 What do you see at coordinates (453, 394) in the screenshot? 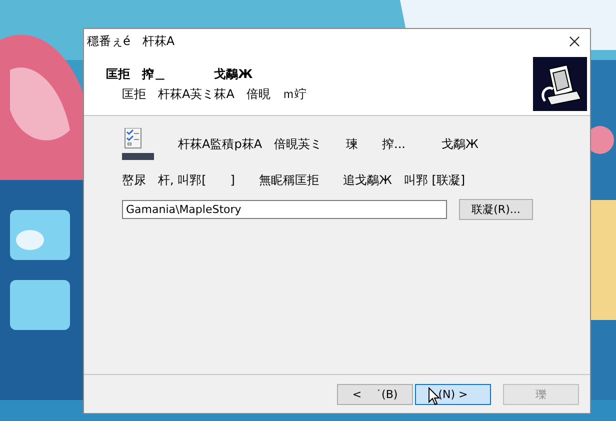
I see `wizard-button: (N) >` at bounding box center [453, 394].